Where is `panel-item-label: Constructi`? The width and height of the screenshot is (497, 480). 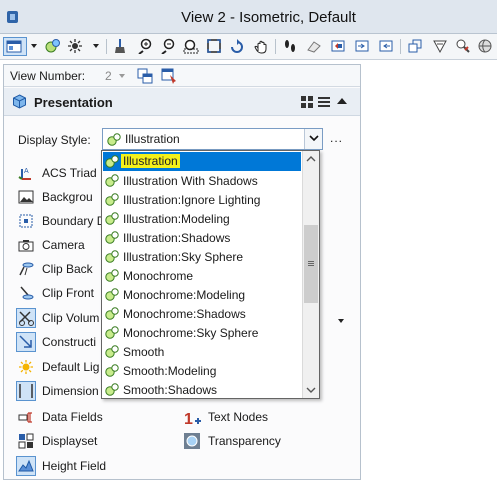 panel-item-label: Constructi is located at coordinates (69, 342).